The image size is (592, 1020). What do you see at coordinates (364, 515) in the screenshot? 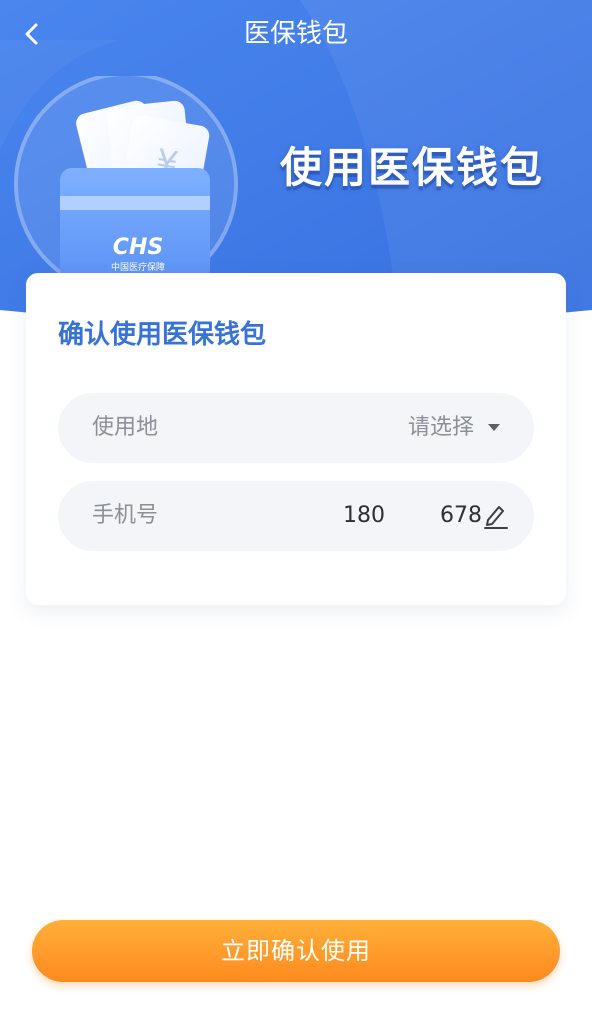
I see `phone-value: 180` at bounding box center [364, 515].